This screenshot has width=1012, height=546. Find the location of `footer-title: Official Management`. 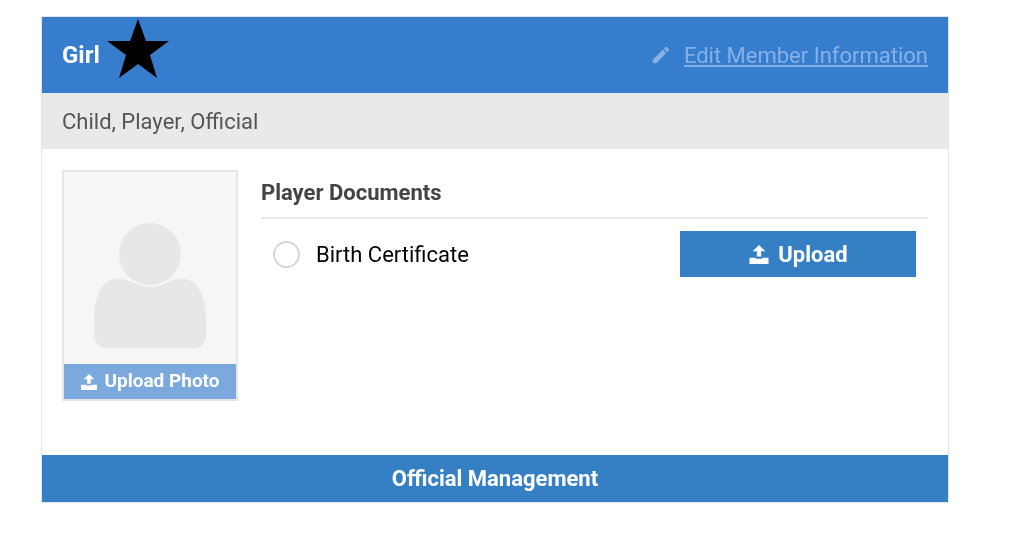

footer-title: Official Management is located at coordinates (495, 479).